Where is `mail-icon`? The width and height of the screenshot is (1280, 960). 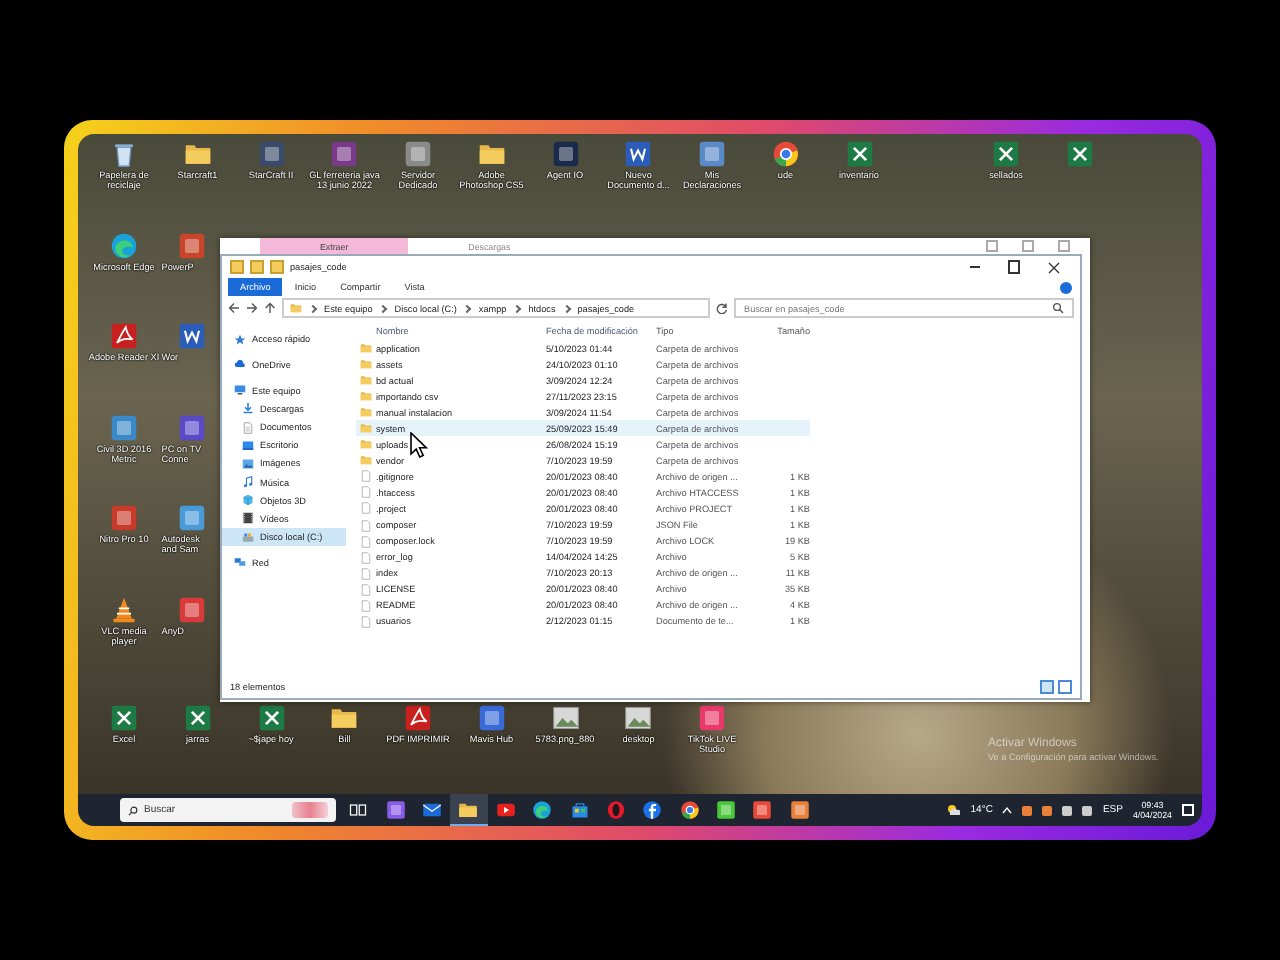 mail-icon is located at coordinates (431, 810).